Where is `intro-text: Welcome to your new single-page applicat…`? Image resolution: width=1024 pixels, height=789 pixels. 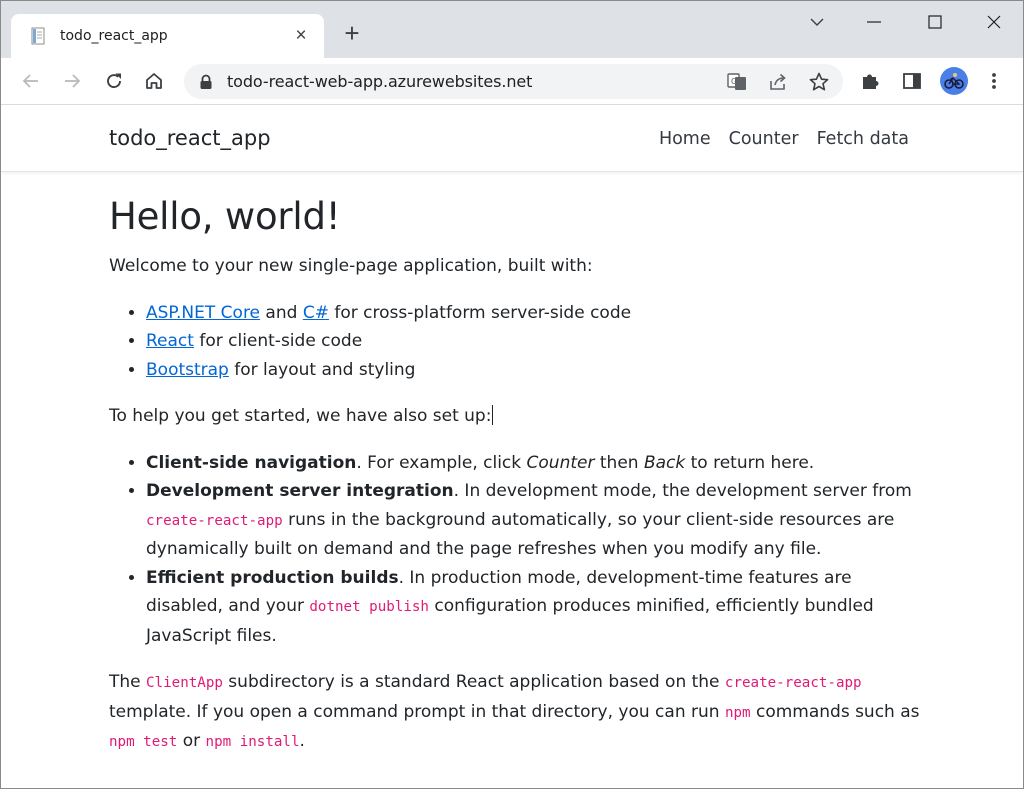 intro-text: Welcome to your new single-page applicat… is located at coordinates (351, 266).